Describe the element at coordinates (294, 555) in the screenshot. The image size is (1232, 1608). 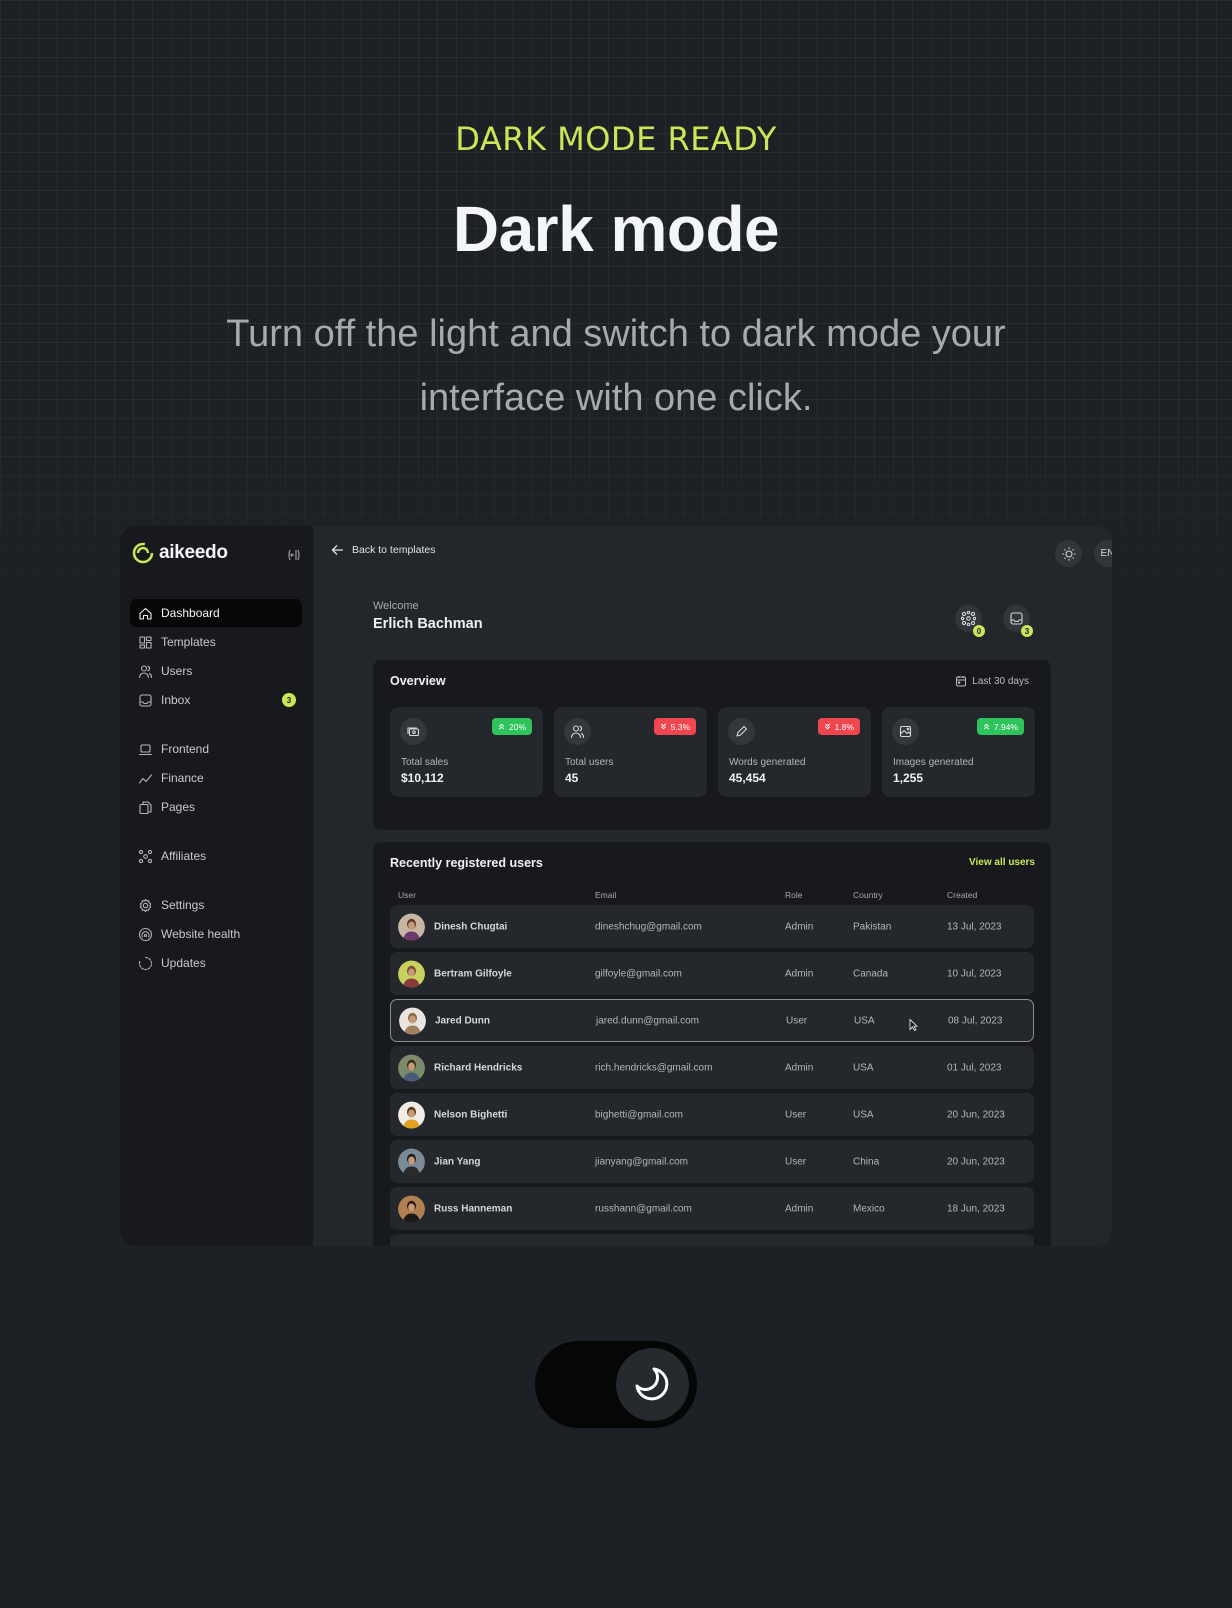
I see `collapse-sidebar-button` at that location.